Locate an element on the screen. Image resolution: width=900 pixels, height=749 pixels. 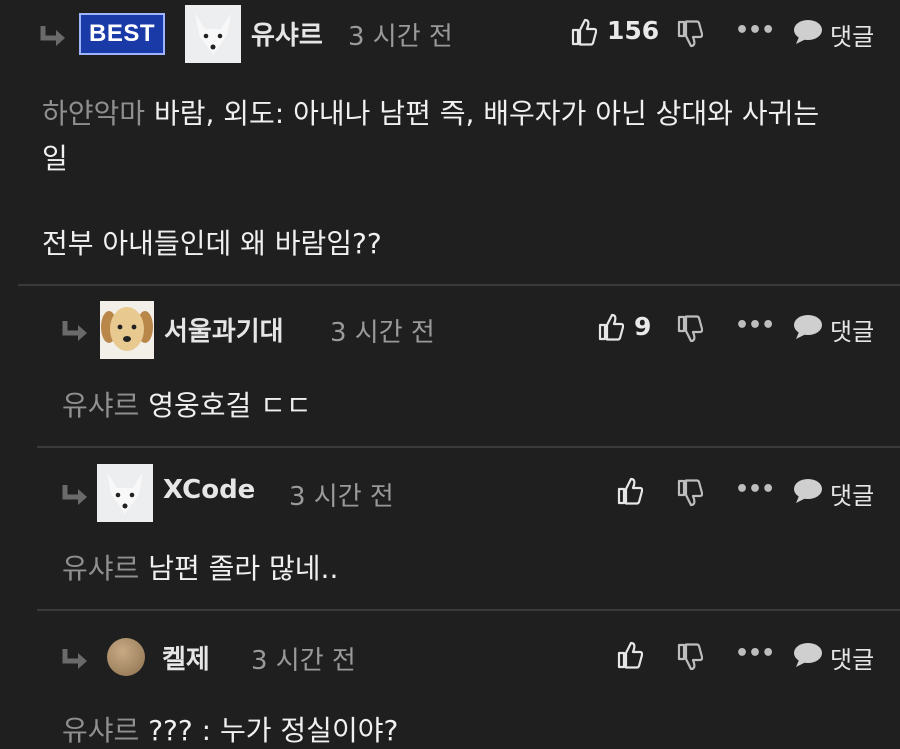
like-count: 9 is located at coordinates (643, 326).